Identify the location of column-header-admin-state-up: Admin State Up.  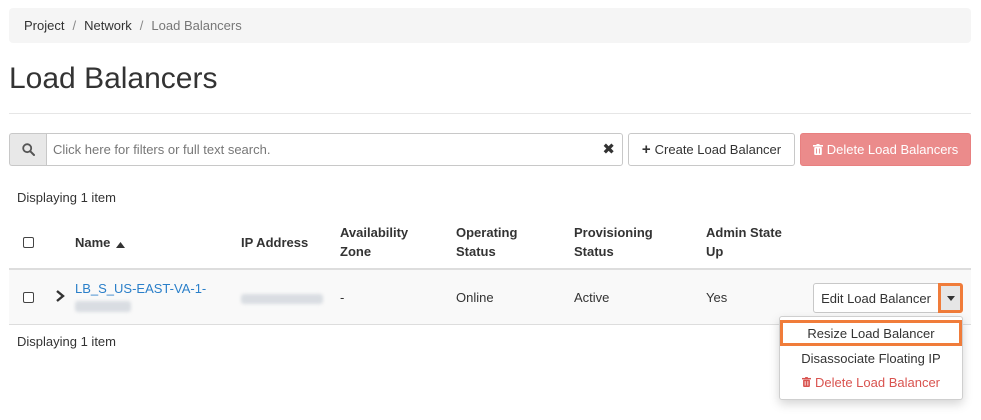
(744, 242).